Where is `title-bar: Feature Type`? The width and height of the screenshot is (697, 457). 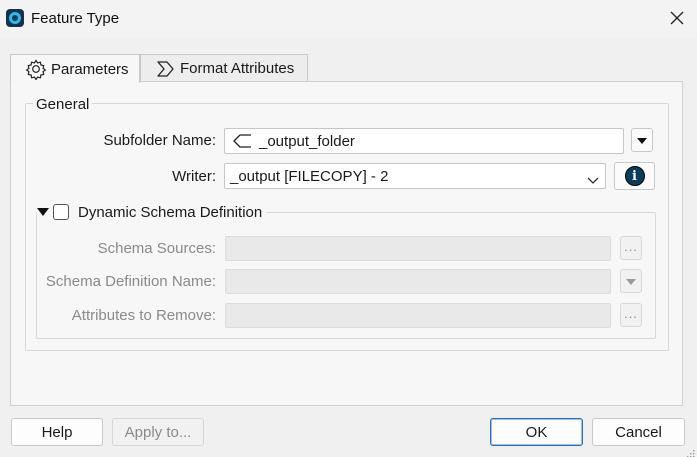
title-bar: Feature Type is located at coordinates (348, 19).